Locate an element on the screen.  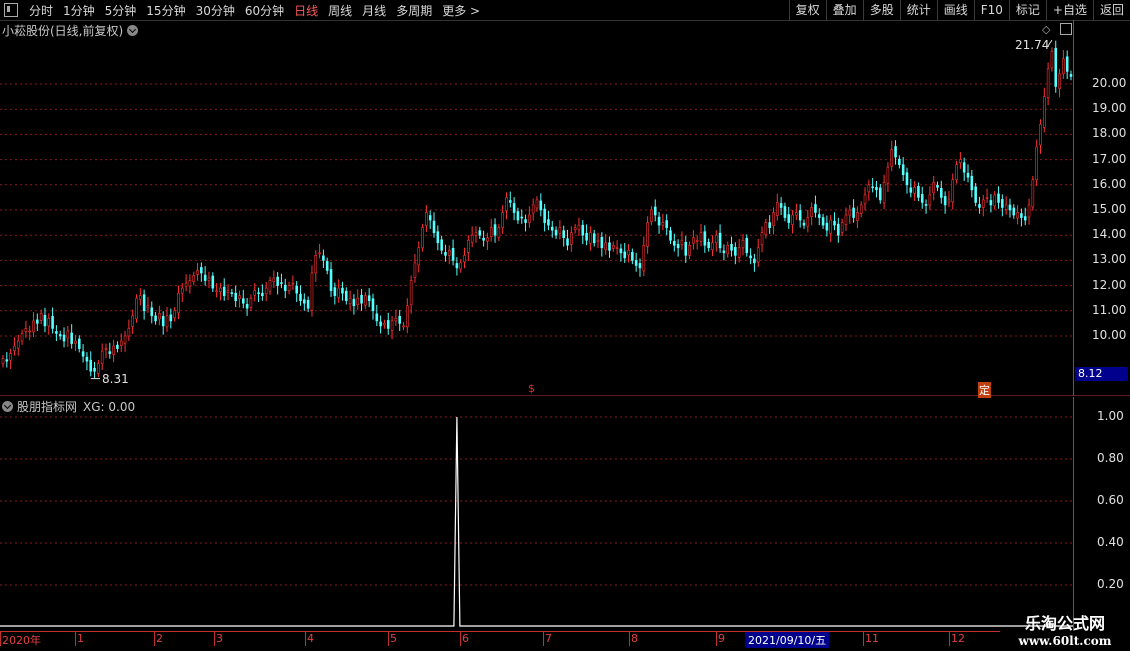
tab-15min: 15分钟 is located at coordinates (165, 10).